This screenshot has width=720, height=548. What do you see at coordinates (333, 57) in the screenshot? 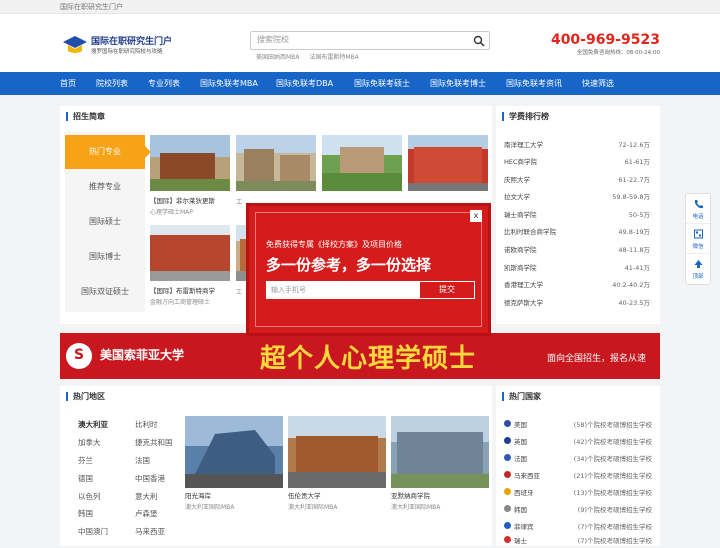
I see `hot-keyword-link: 法国布雷斯特MBA` at bounding box center [333, 57].